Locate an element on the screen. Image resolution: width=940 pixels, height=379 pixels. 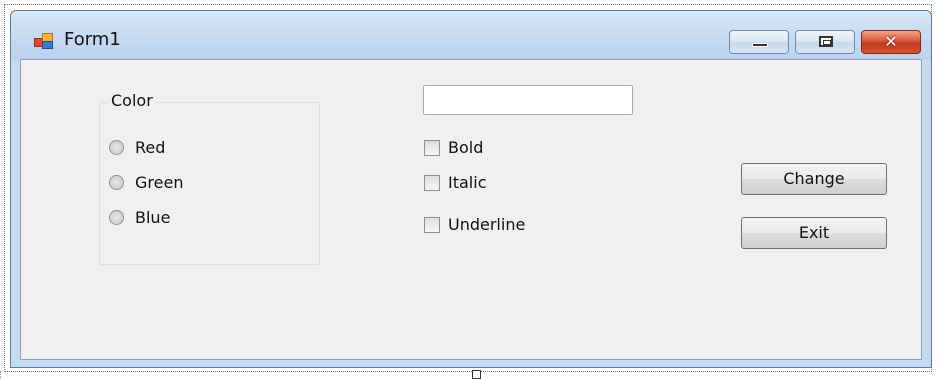
color-groupbox: Color Red Green Blue is located at coordinates (209, 178).